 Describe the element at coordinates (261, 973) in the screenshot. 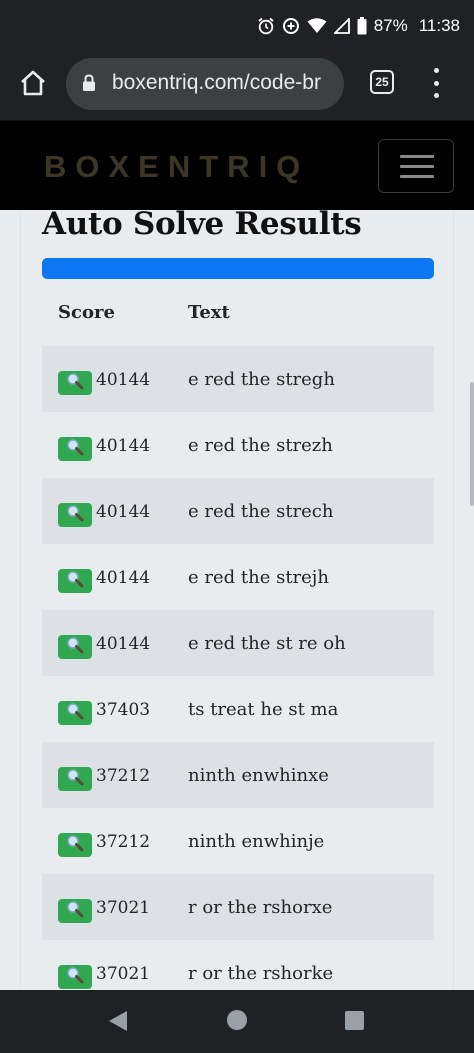

I see `decoded-text: r or the rshorke` at that location.